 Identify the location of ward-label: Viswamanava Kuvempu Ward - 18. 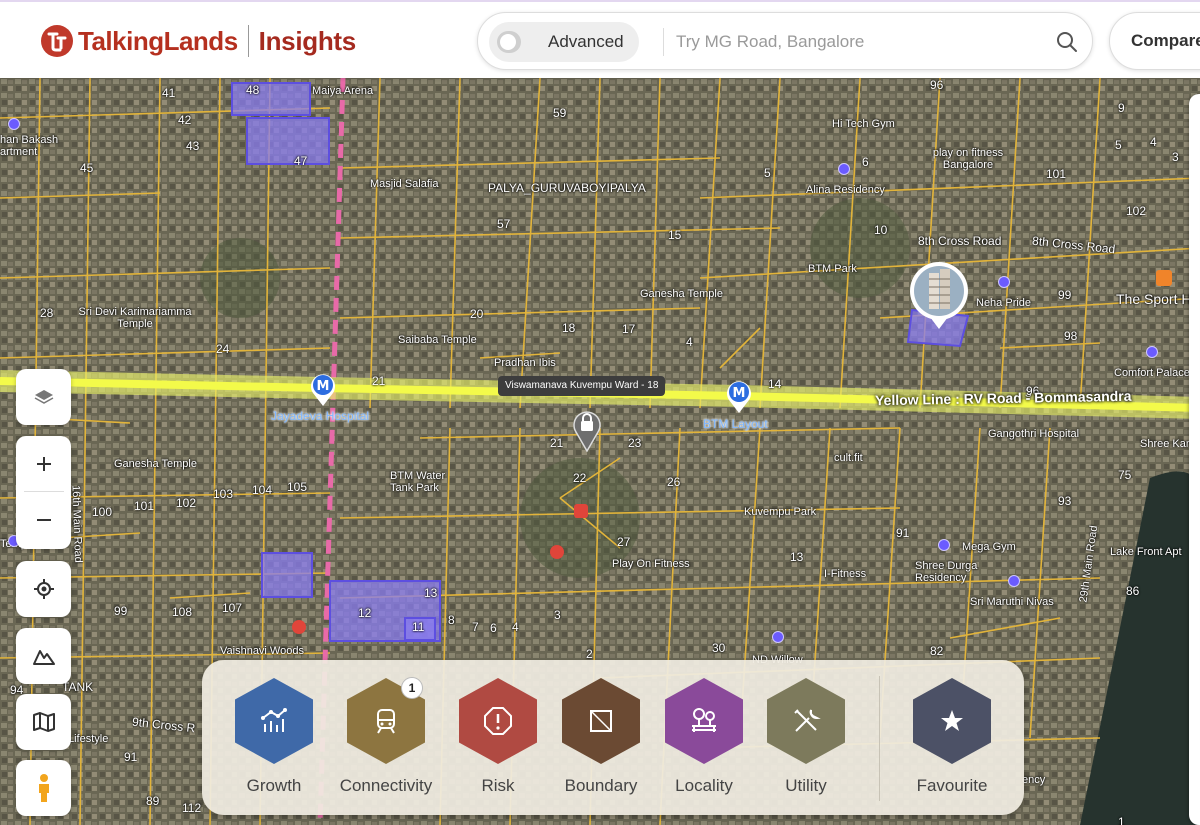
(582, 386).